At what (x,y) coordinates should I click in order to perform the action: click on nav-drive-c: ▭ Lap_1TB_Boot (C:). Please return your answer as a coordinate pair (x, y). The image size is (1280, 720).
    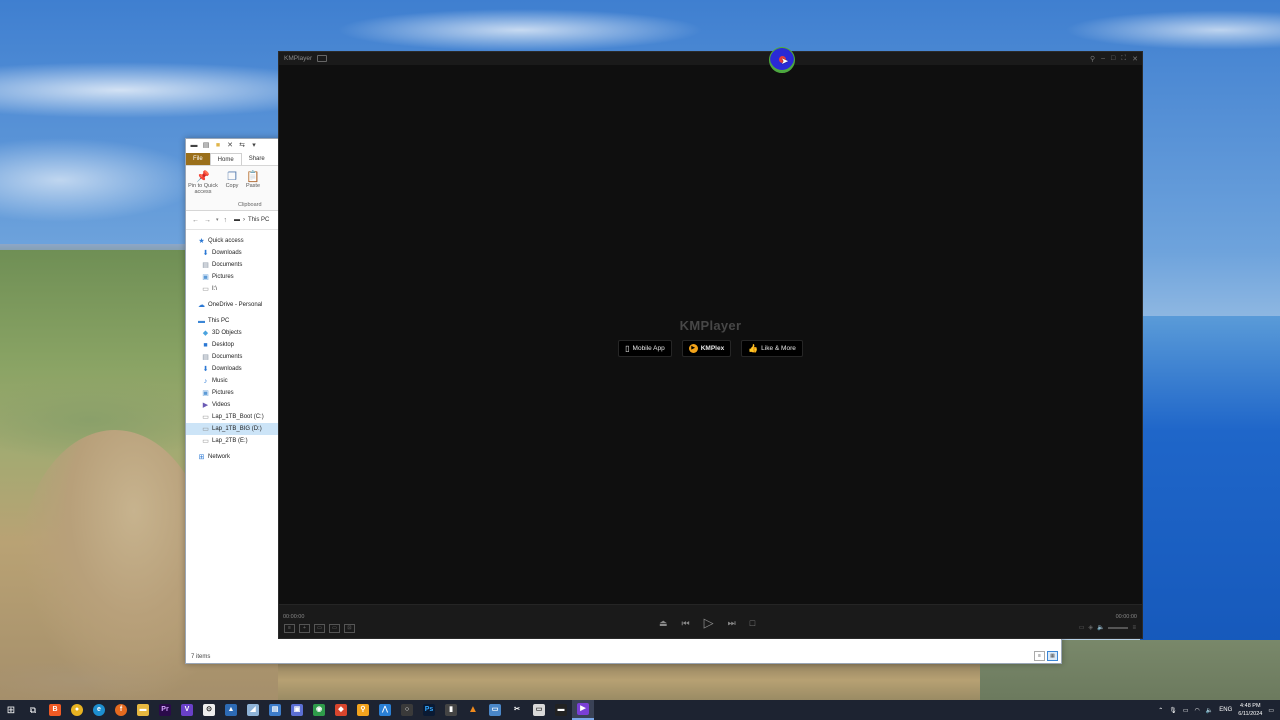
    Looking at the image, I should click on (232, 417).